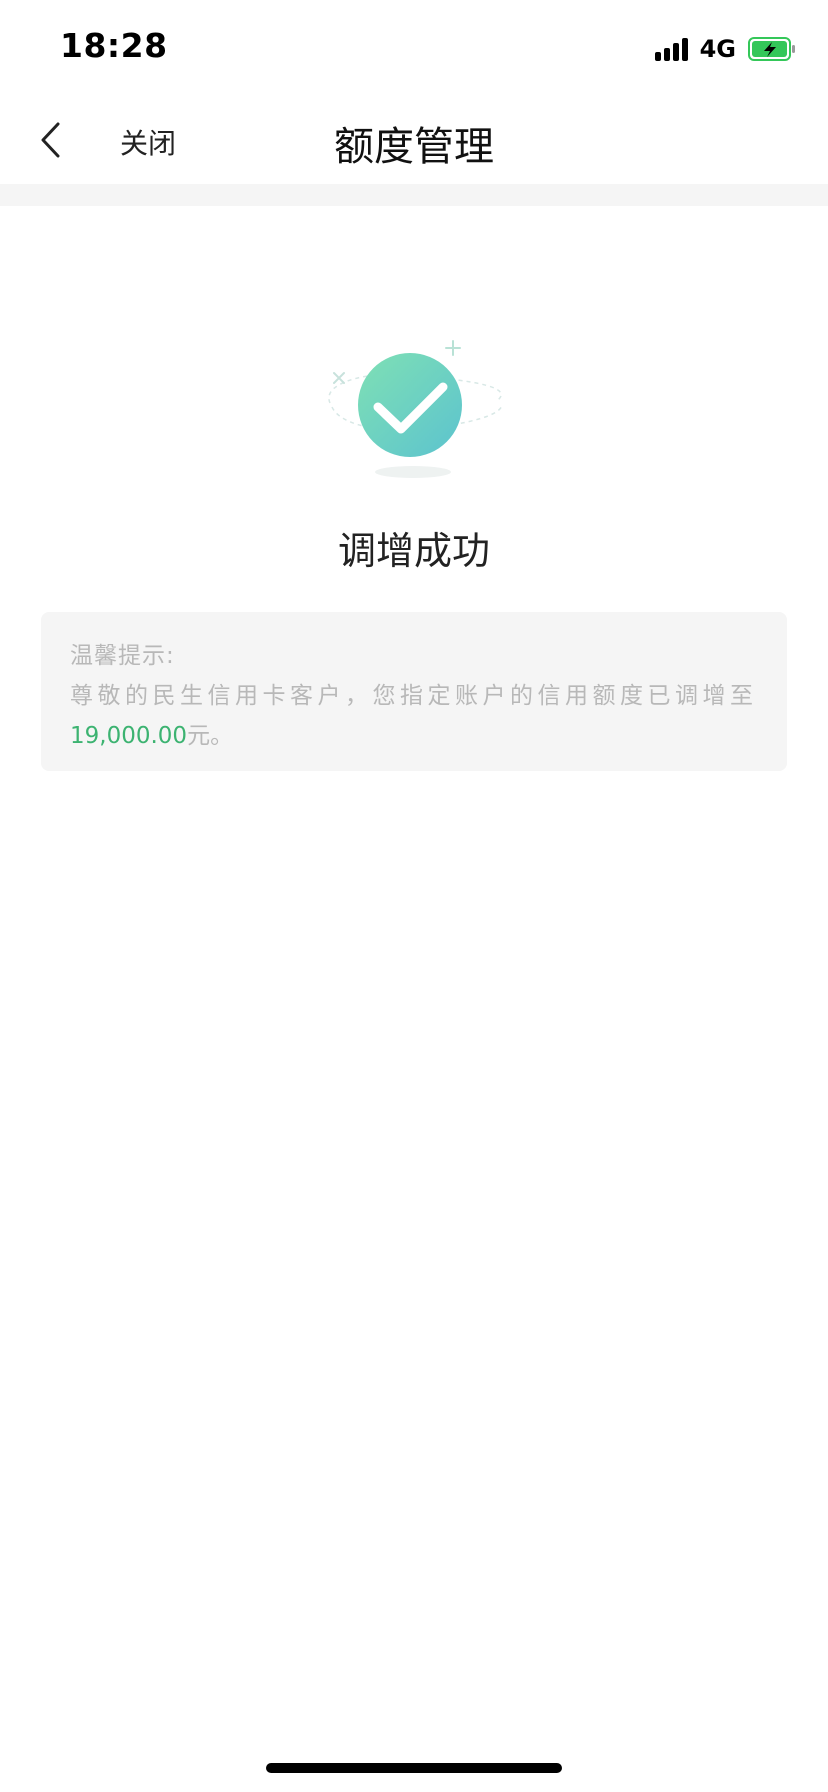 The width and height of the screenshot is (828, 1792). Describe the element at coordinates (114, 45) in the screenshot. I see `status-time: 18:28` at that location.